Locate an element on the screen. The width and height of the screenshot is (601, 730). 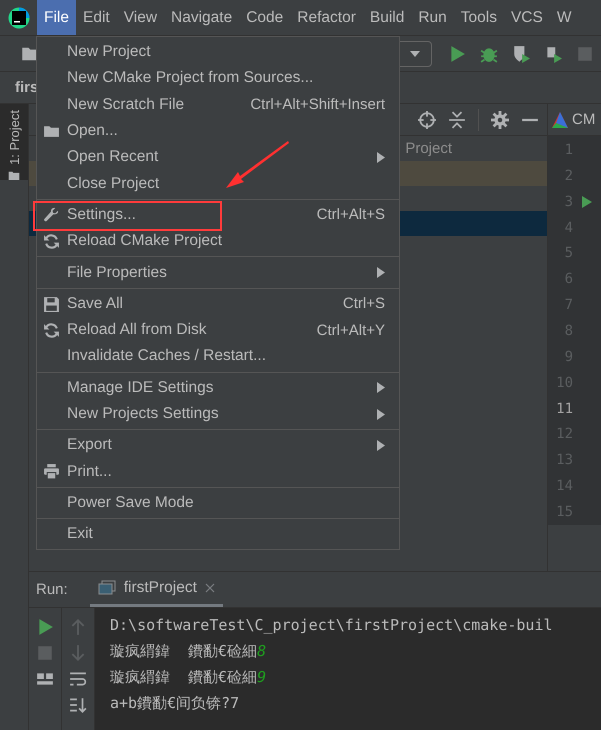
folder-icon is located at coordinates (14, 175).